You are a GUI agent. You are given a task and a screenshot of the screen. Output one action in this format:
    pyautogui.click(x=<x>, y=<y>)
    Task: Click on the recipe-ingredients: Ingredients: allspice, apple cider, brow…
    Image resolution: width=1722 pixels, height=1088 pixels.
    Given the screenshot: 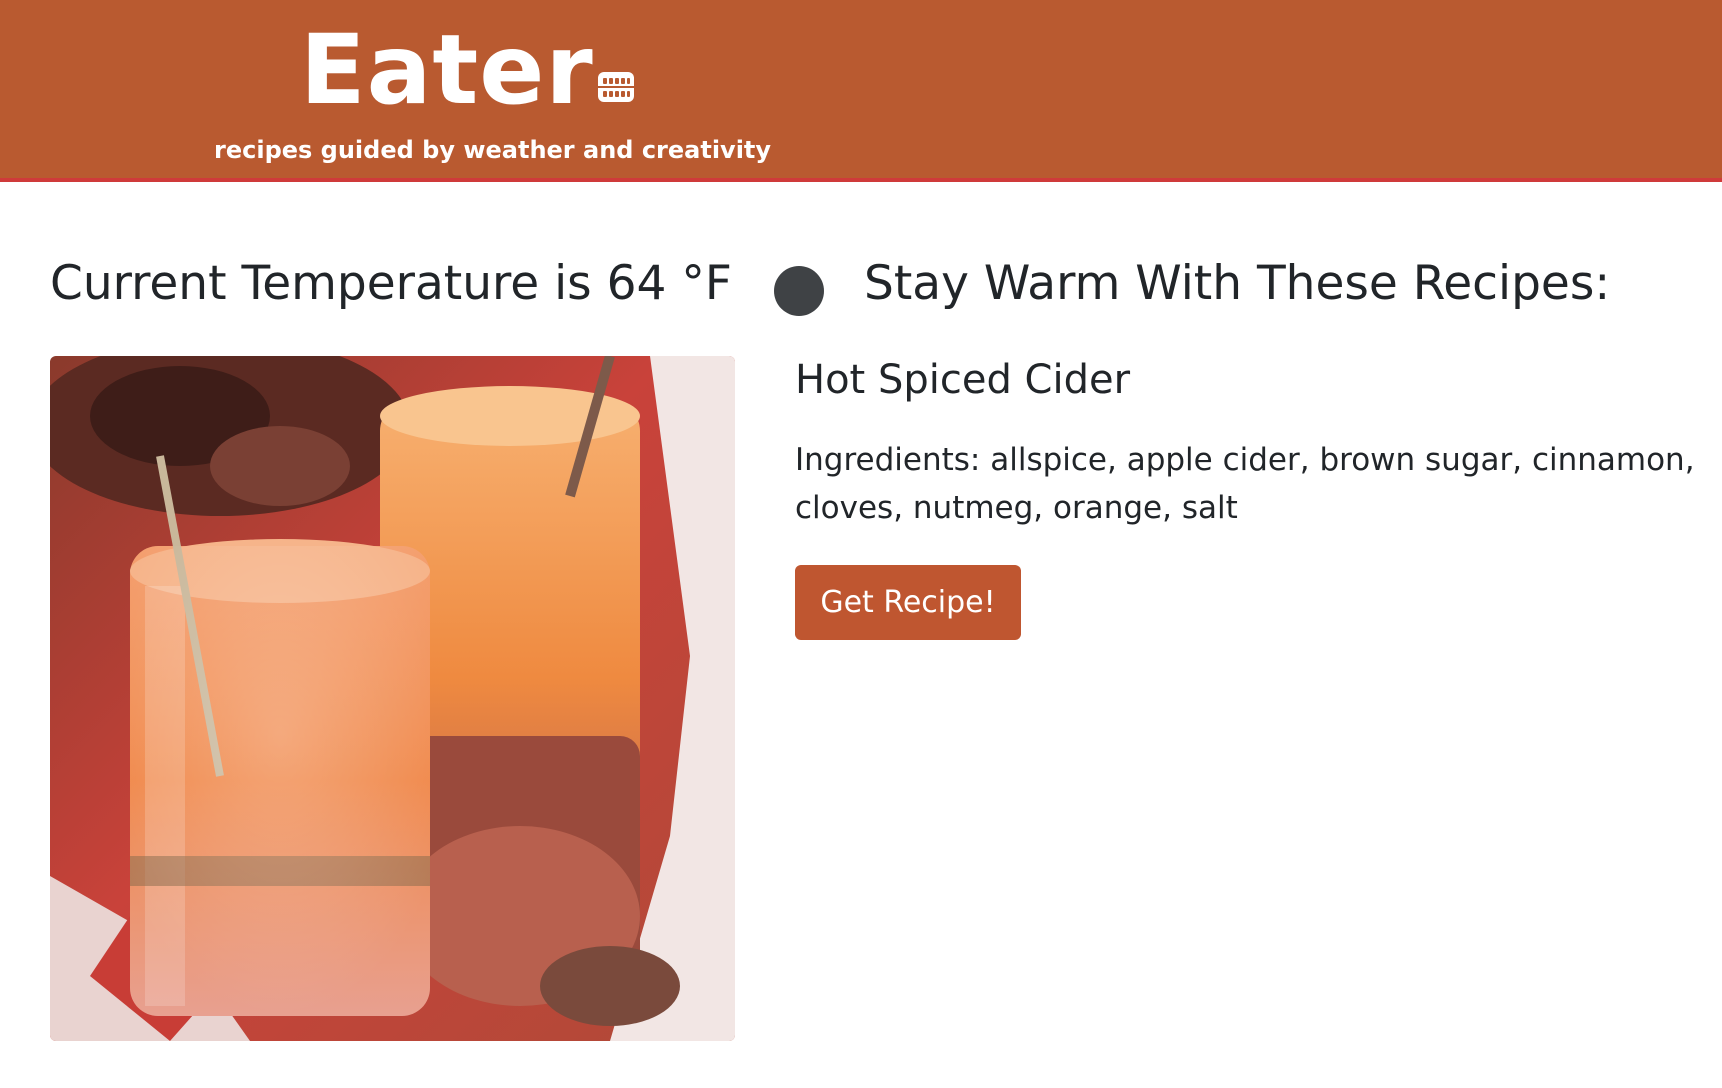 What is the action you would take?
    pyautogui.click(x=1245, y=484)
    